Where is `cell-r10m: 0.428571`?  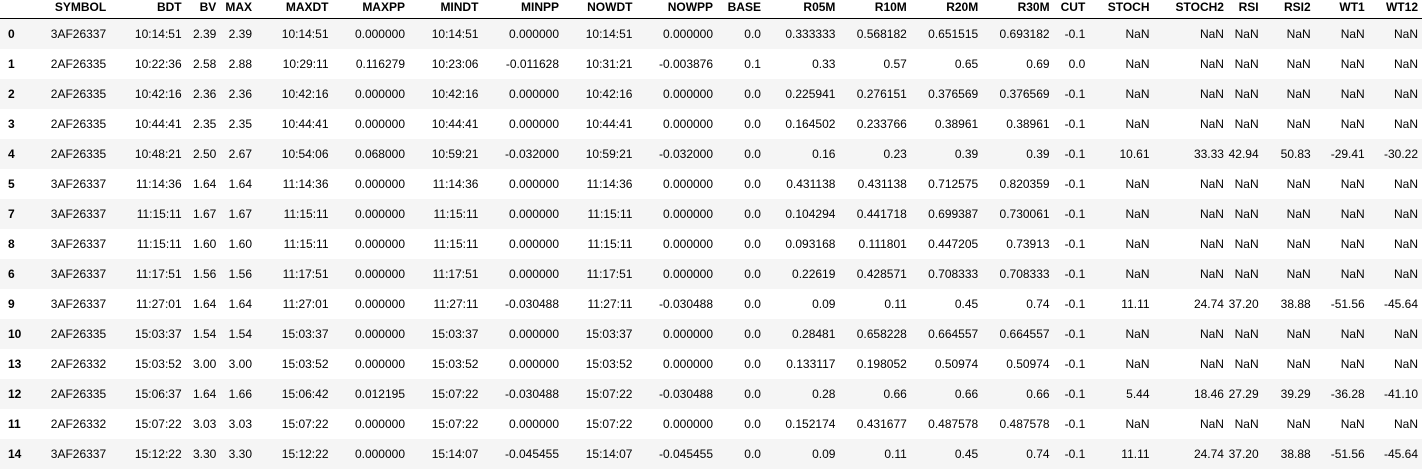 cell-r10m: 0.428571 is located at coordinates (881, 274).